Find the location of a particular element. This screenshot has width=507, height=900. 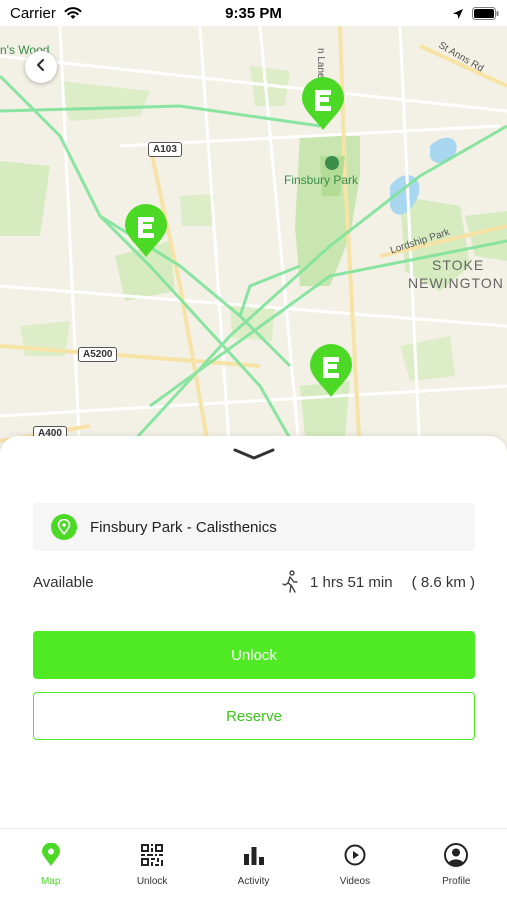

user-circle-icon is located at coordinates (456, 855).